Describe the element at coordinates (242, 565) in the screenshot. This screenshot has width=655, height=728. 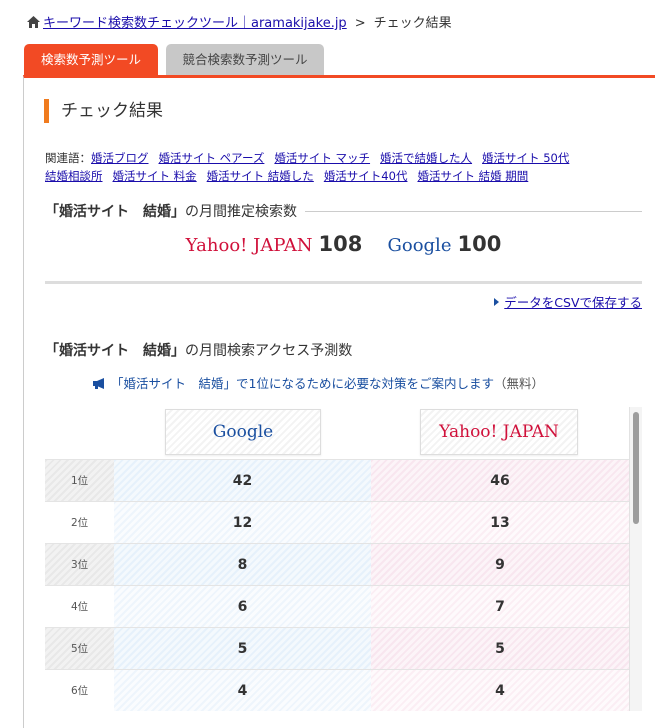
I see `google-cell: 8` at that location.